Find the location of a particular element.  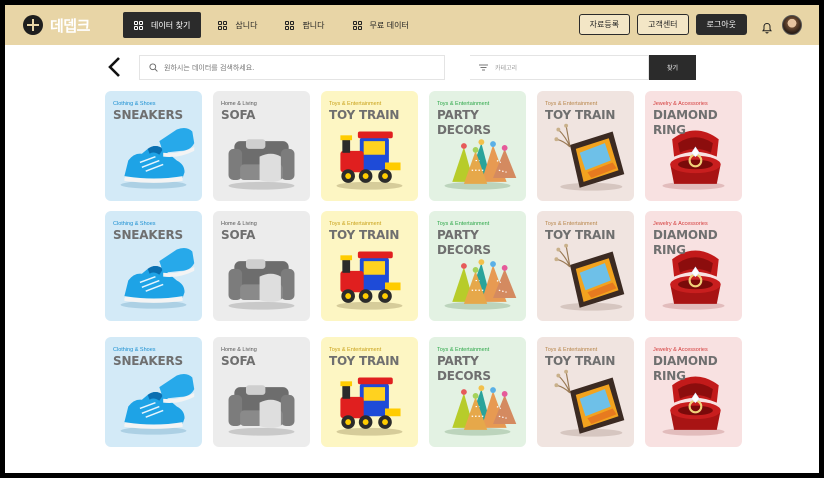

nav-item-buy: 삽니다 is located at coordinates (237, 25).